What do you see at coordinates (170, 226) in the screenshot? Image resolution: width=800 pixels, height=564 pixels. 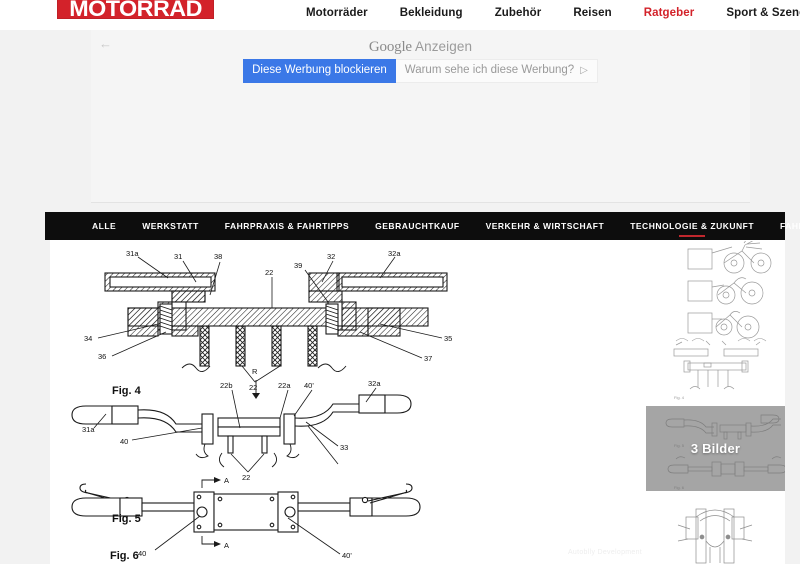 I see `category-tab-werkstatt: WERKSTATT` at bounding box center [170, 226].